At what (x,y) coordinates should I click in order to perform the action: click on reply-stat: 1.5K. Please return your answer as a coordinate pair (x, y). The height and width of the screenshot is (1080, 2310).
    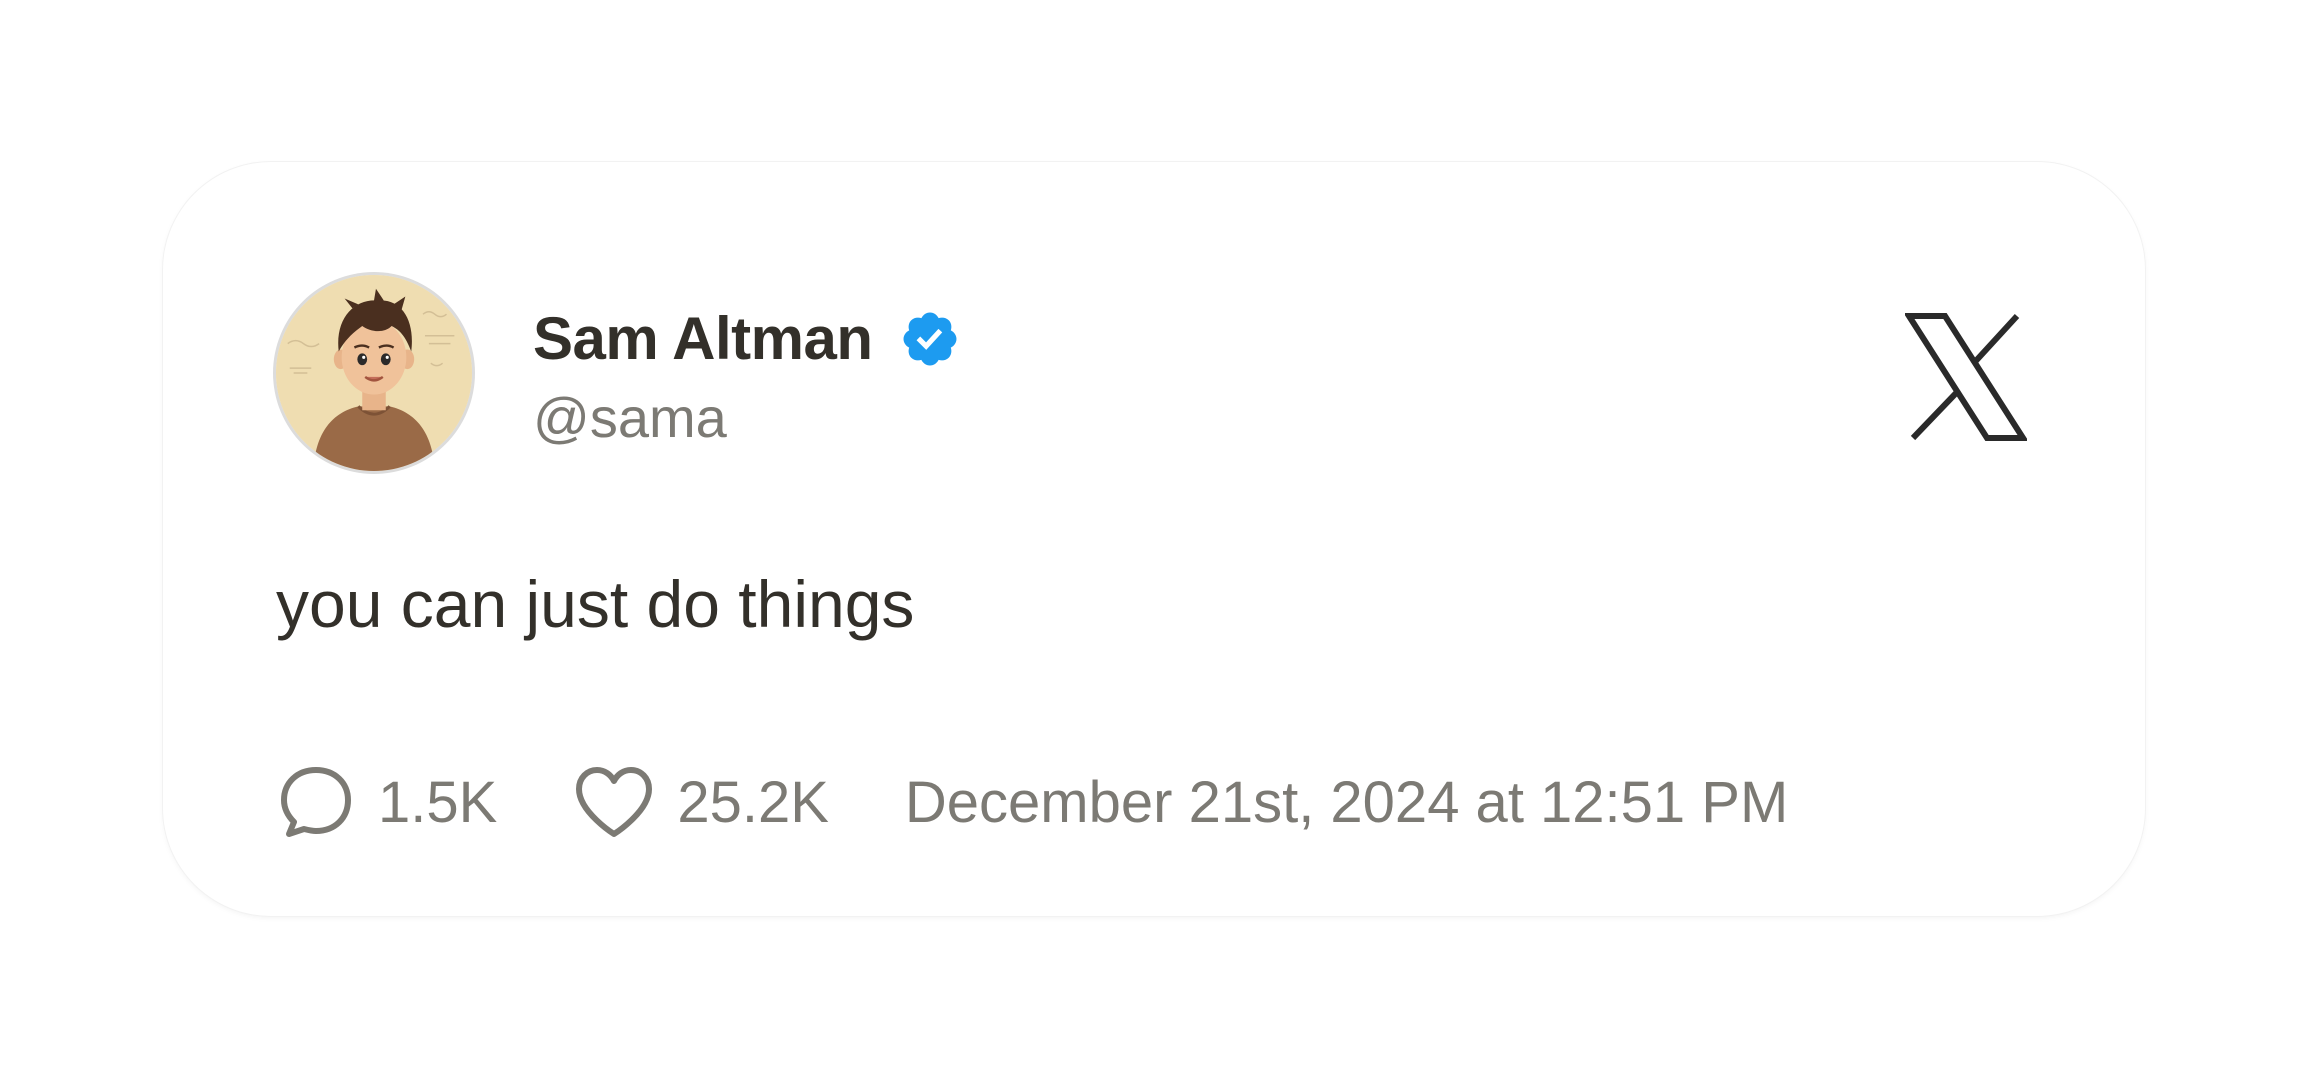
    Looking at the image, I should click on (386, 802).